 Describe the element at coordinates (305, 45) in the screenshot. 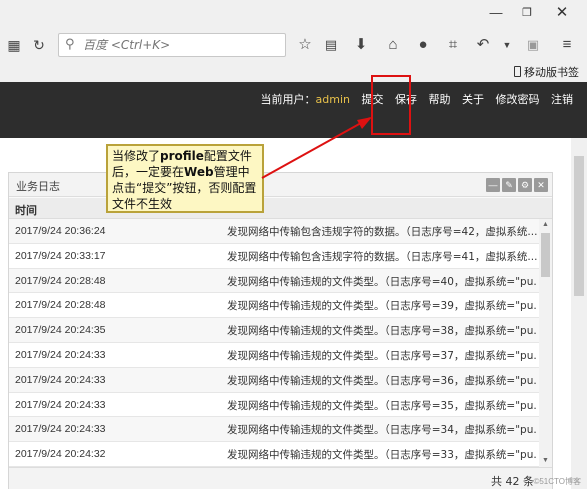

I see `star-icon: ☆` at that location.